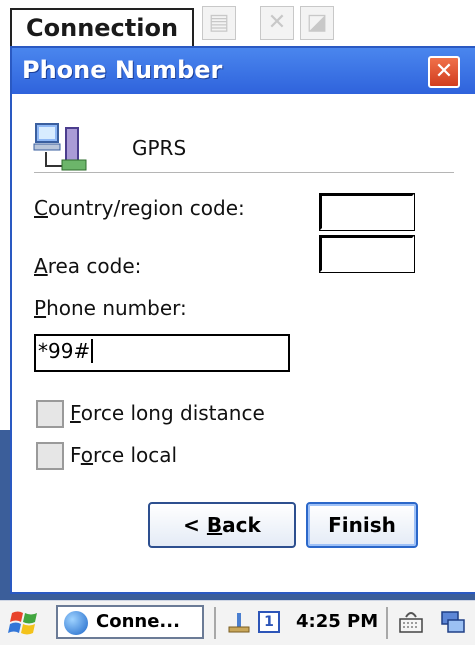  Describe the element at coordinates (139, 208) in the screenshot. I see `country-code-label: Country/region code:` at that location.